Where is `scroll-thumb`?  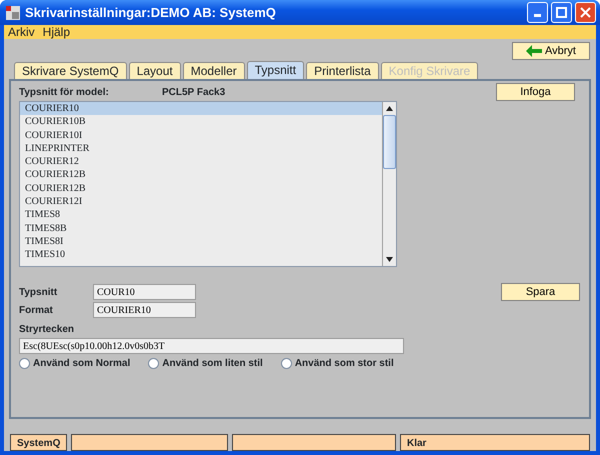
scroll-thumb is located at coordinates (389, 142).